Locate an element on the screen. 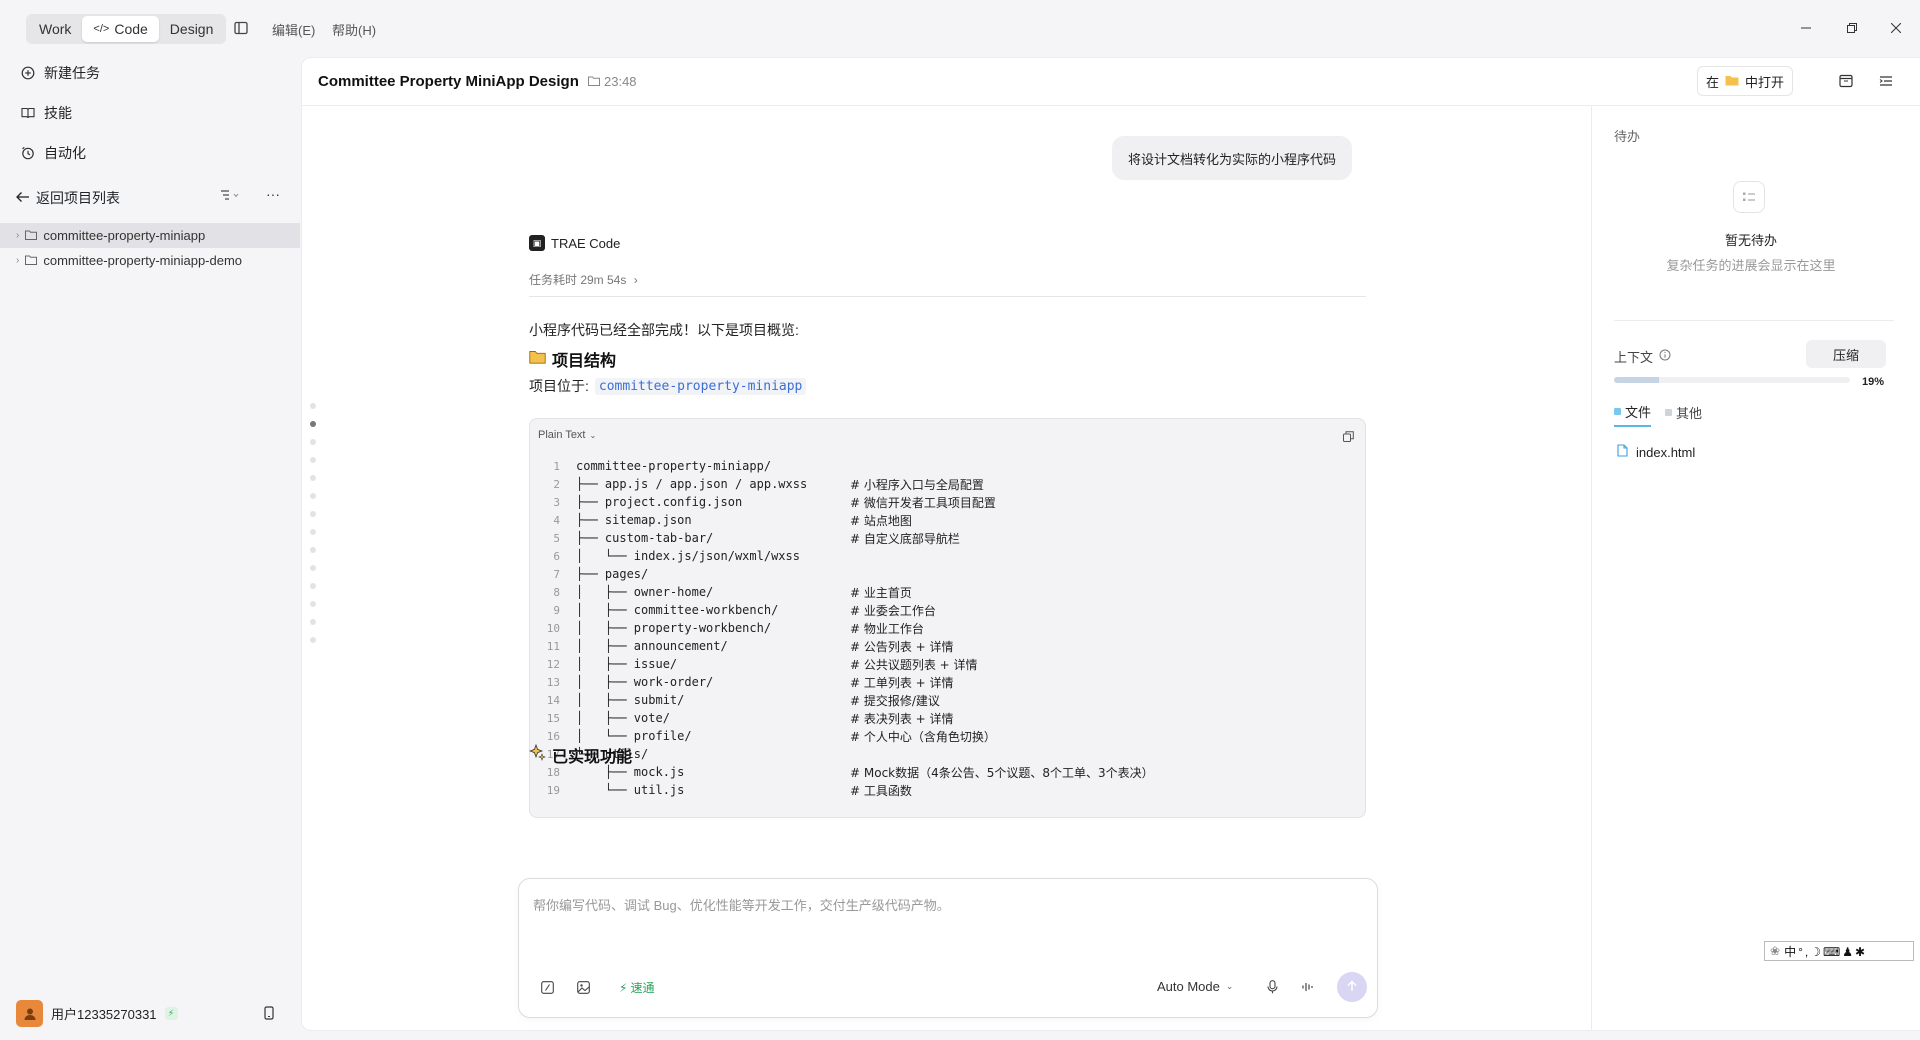 This screenshot has width=1920, height=1040. ime-toolbar: ❀ 中°,☽⌨♟✱ is located at coordinates (1839, 951).